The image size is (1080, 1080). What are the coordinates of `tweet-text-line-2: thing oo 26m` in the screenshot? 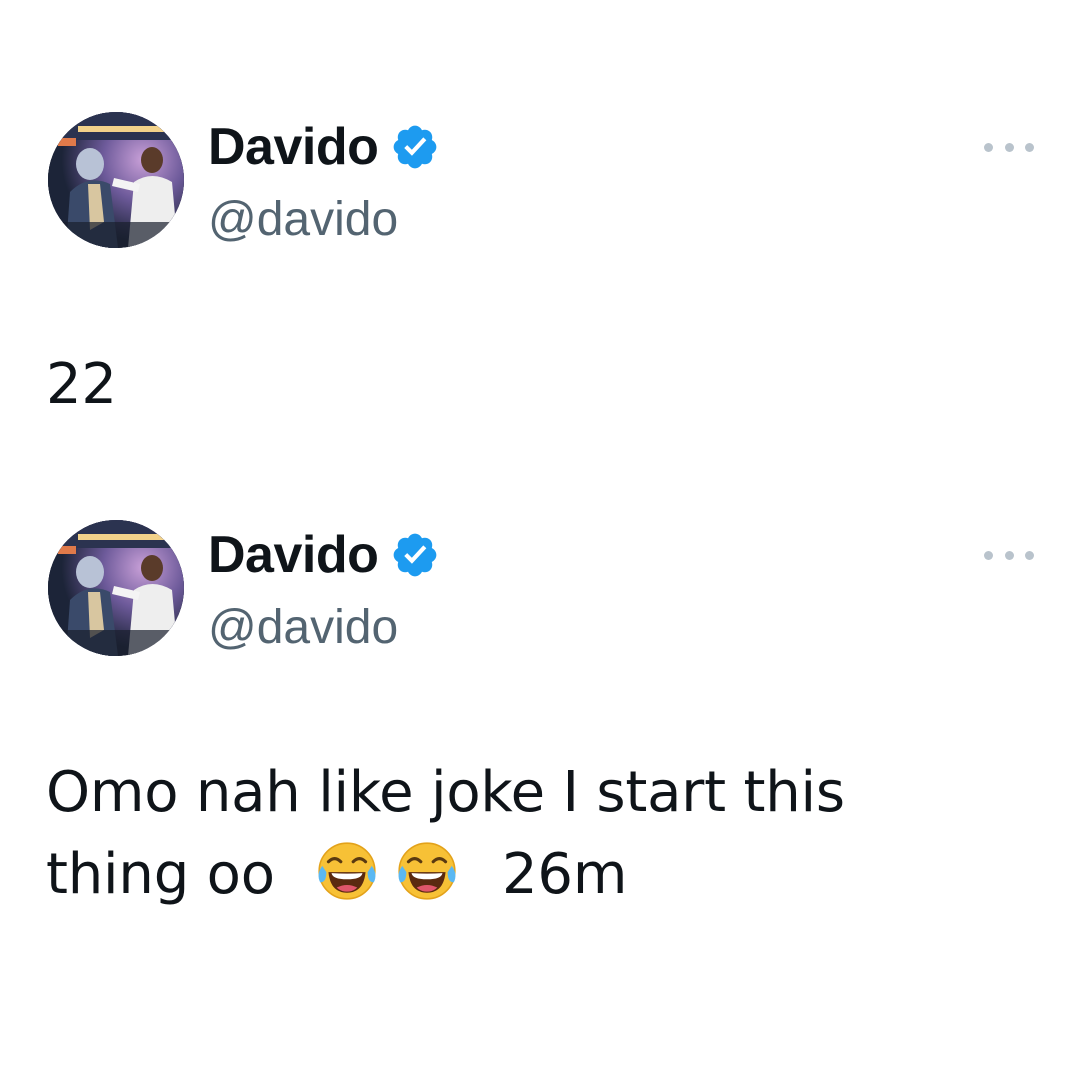 It's located at (551, 875).